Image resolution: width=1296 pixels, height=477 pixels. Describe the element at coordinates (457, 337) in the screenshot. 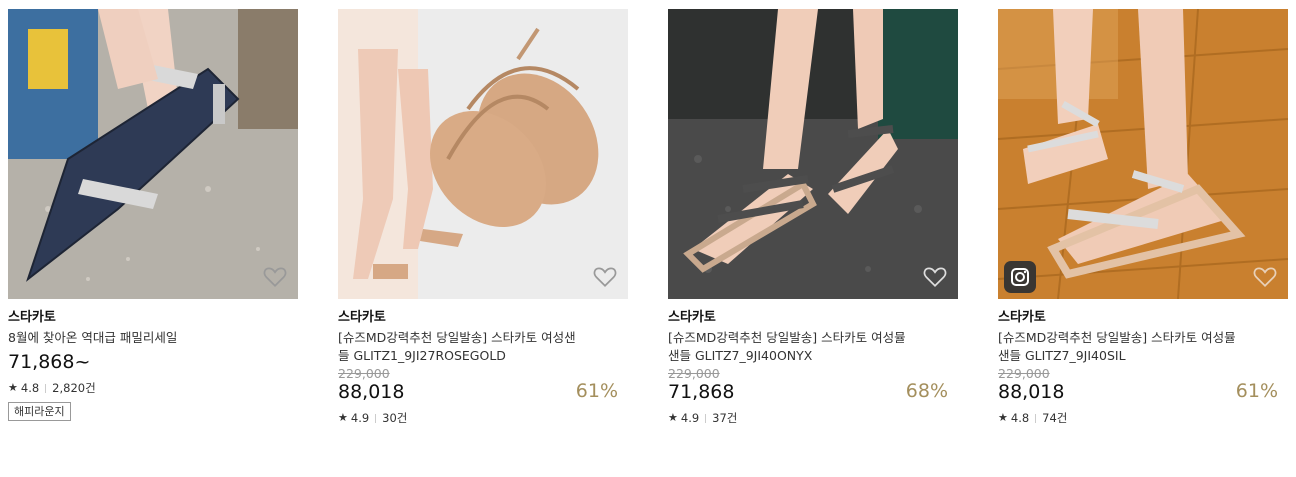

I see `product-title-line1: [슈즈MD강력추천 당일발송] 스타카토 여성샌` at that location.